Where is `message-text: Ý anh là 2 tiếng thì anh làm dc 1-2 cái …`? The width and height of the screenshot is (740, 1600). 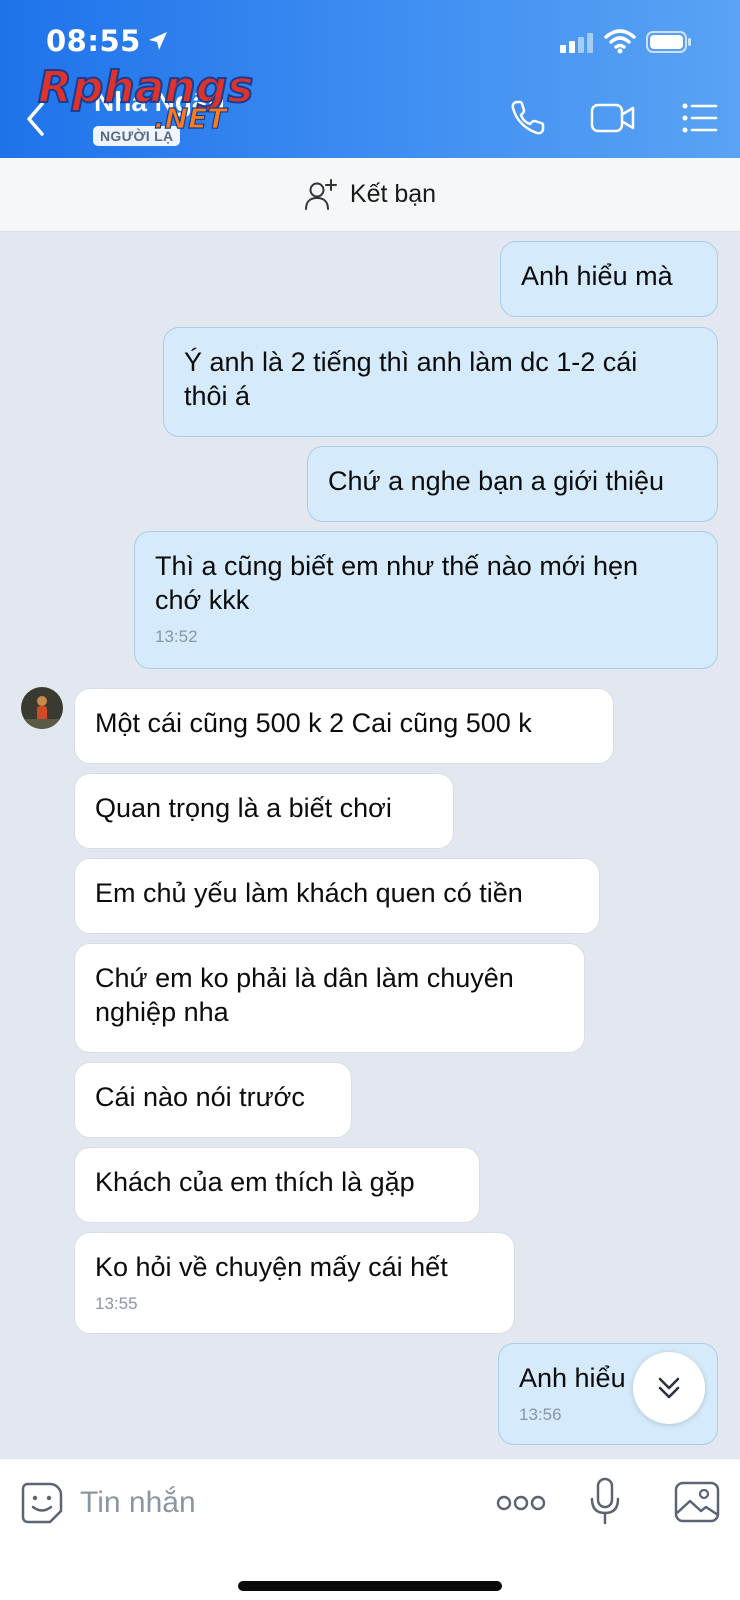
message-text: Ý anh là 2 tiếng thì anh làm dc 1-2 cái … is located at coordinates (411, 379).